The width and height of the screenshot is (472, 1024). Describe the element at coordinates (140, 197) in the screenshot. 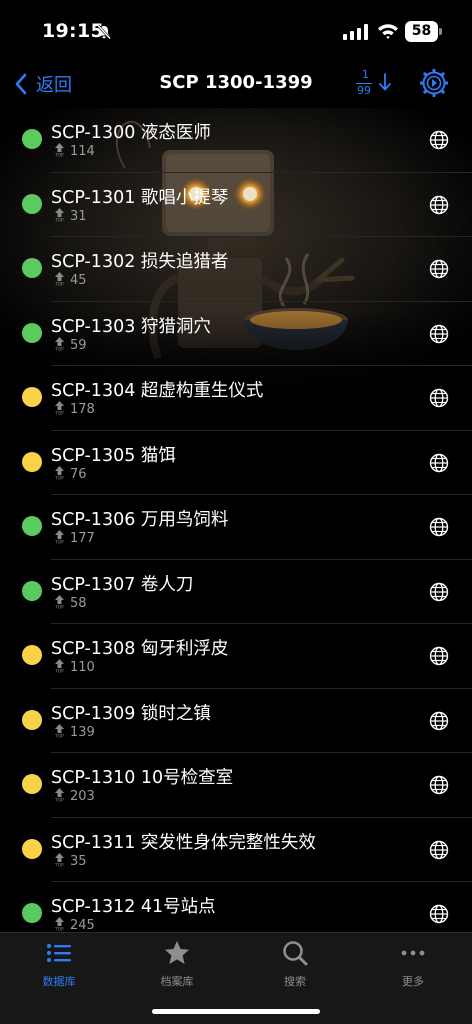

I see `item-title: SCP-1301 歌唱小提琴` at that location.